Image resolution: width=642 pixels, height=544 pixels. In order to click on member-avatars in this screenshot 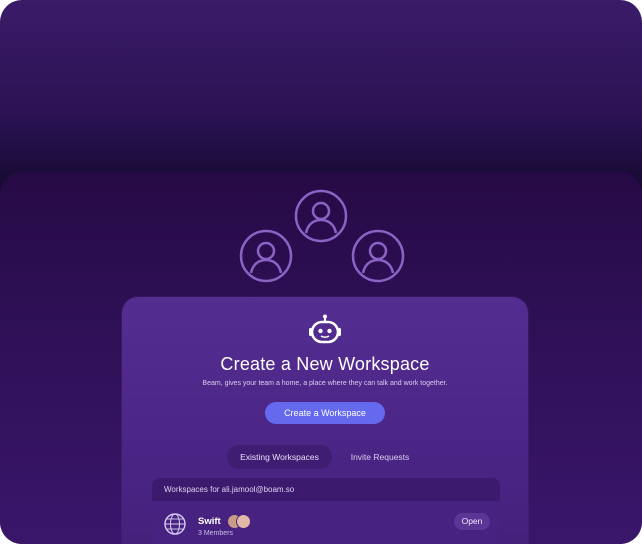, I will do `click(239, 521)`.